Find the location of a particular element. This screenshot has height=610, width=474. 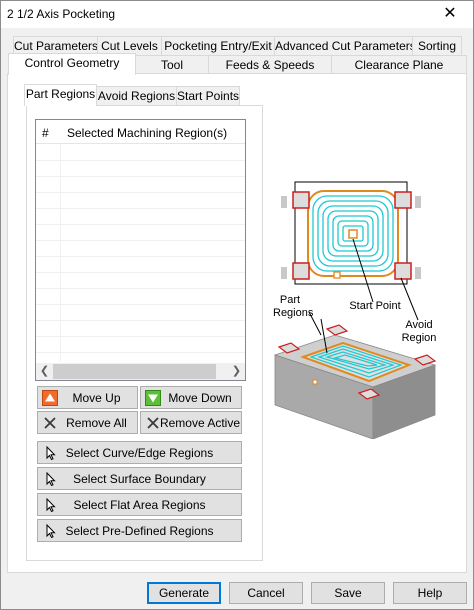

tab-advanced-cut-parameters: Advanced Cut Parameters is located at coordinates (345, 46).